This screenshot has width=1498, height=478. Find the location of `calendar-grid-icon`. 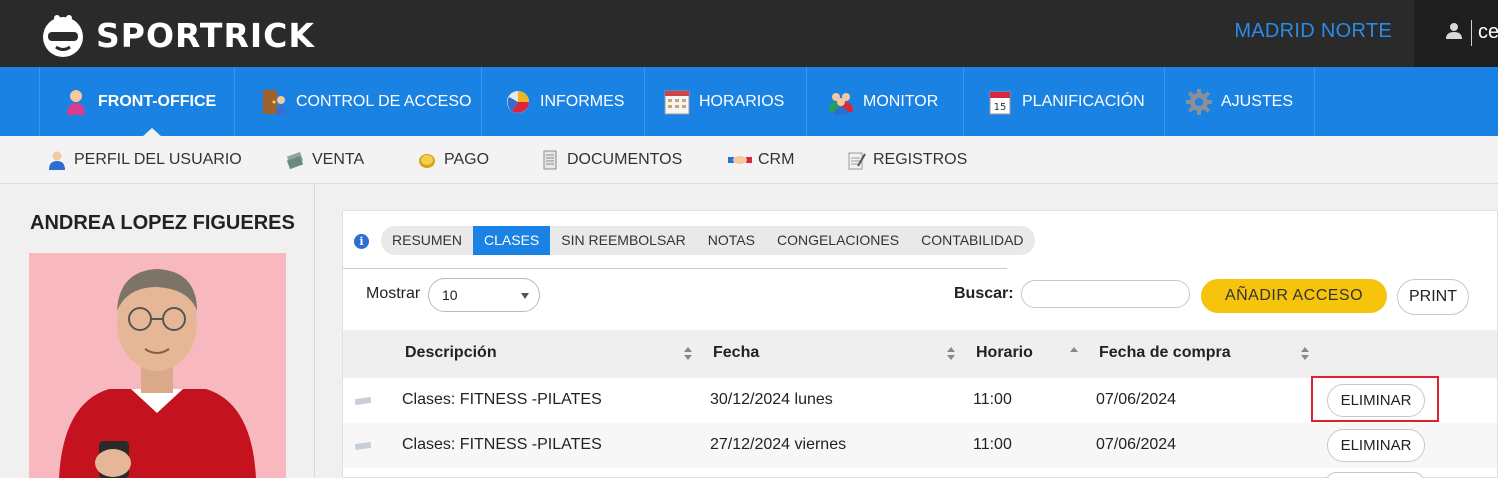

calendar-grid-icon is located at coordinates (677, 102).